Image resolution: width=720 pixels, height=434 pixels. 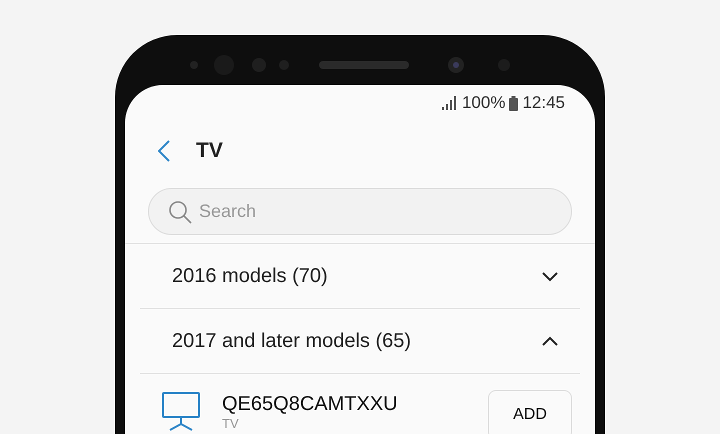 What do you see at coordinates (250, 276) in the screenshot?
I see `group-label: 2016 models (70)` at bounding box center [250, 276].